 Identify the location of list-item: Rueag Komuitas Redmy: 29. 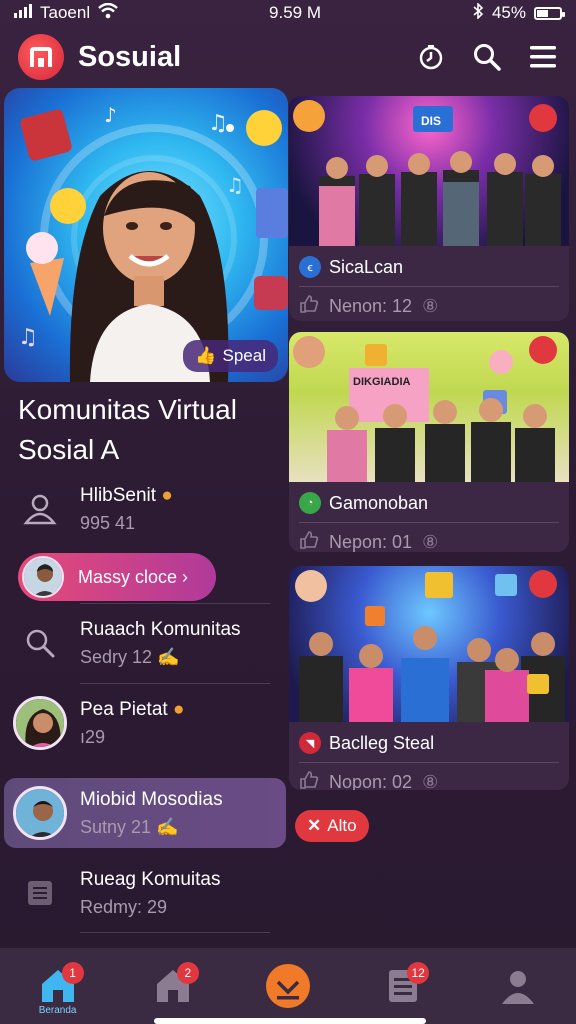
(144, 893).